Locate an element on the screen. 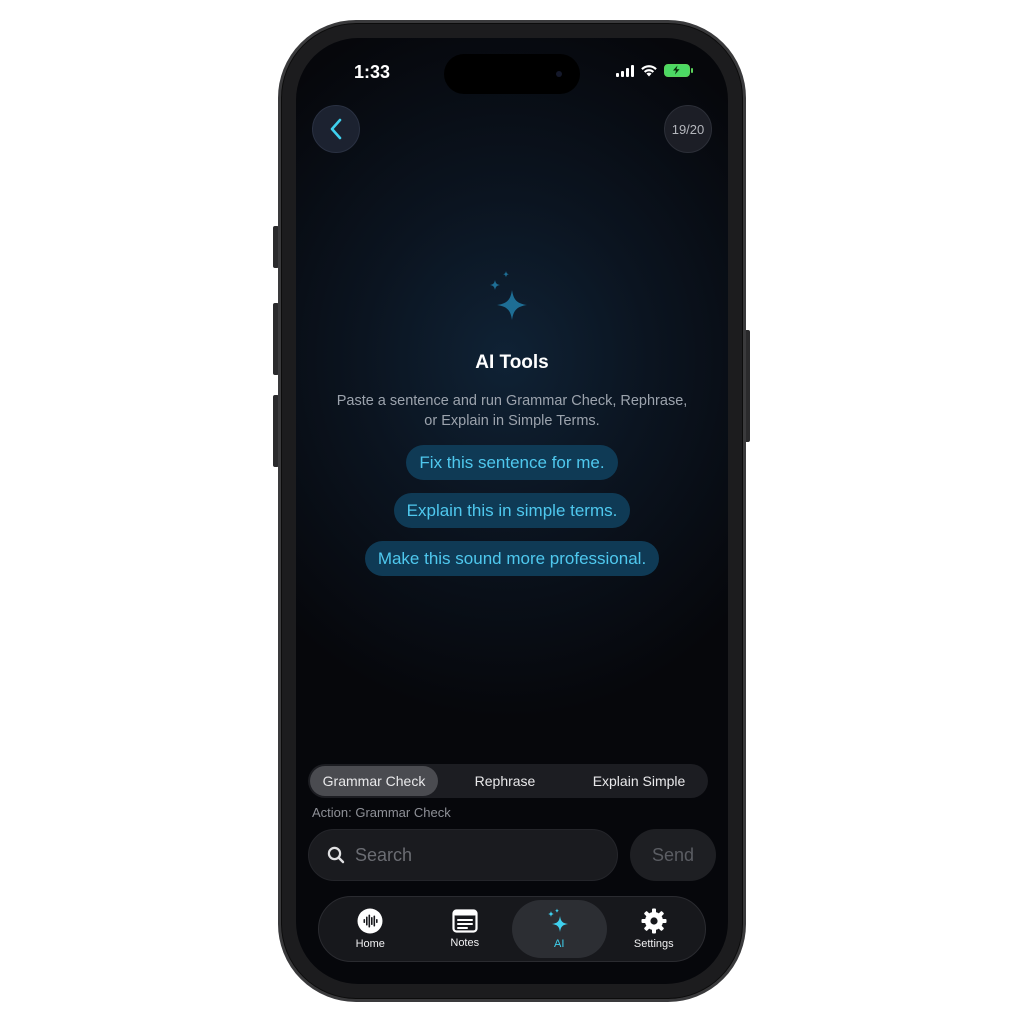 This screenshot has width=1024, height=1024. status-time: 1:33 is located at coordinates (372, 72).